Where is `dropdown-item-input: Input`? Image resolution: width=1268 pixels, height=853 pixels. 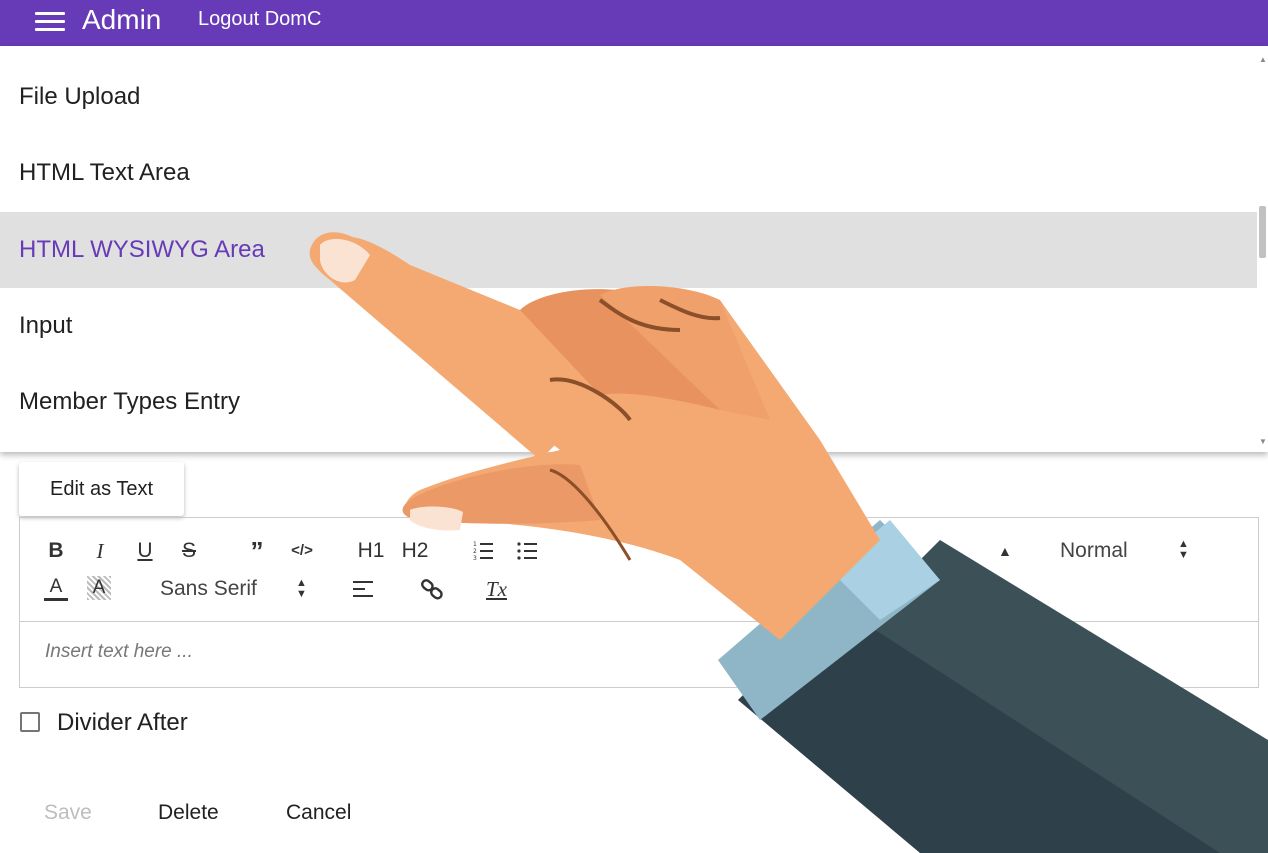 dropdown-item-input: Input is located at coordinates (628, 326).